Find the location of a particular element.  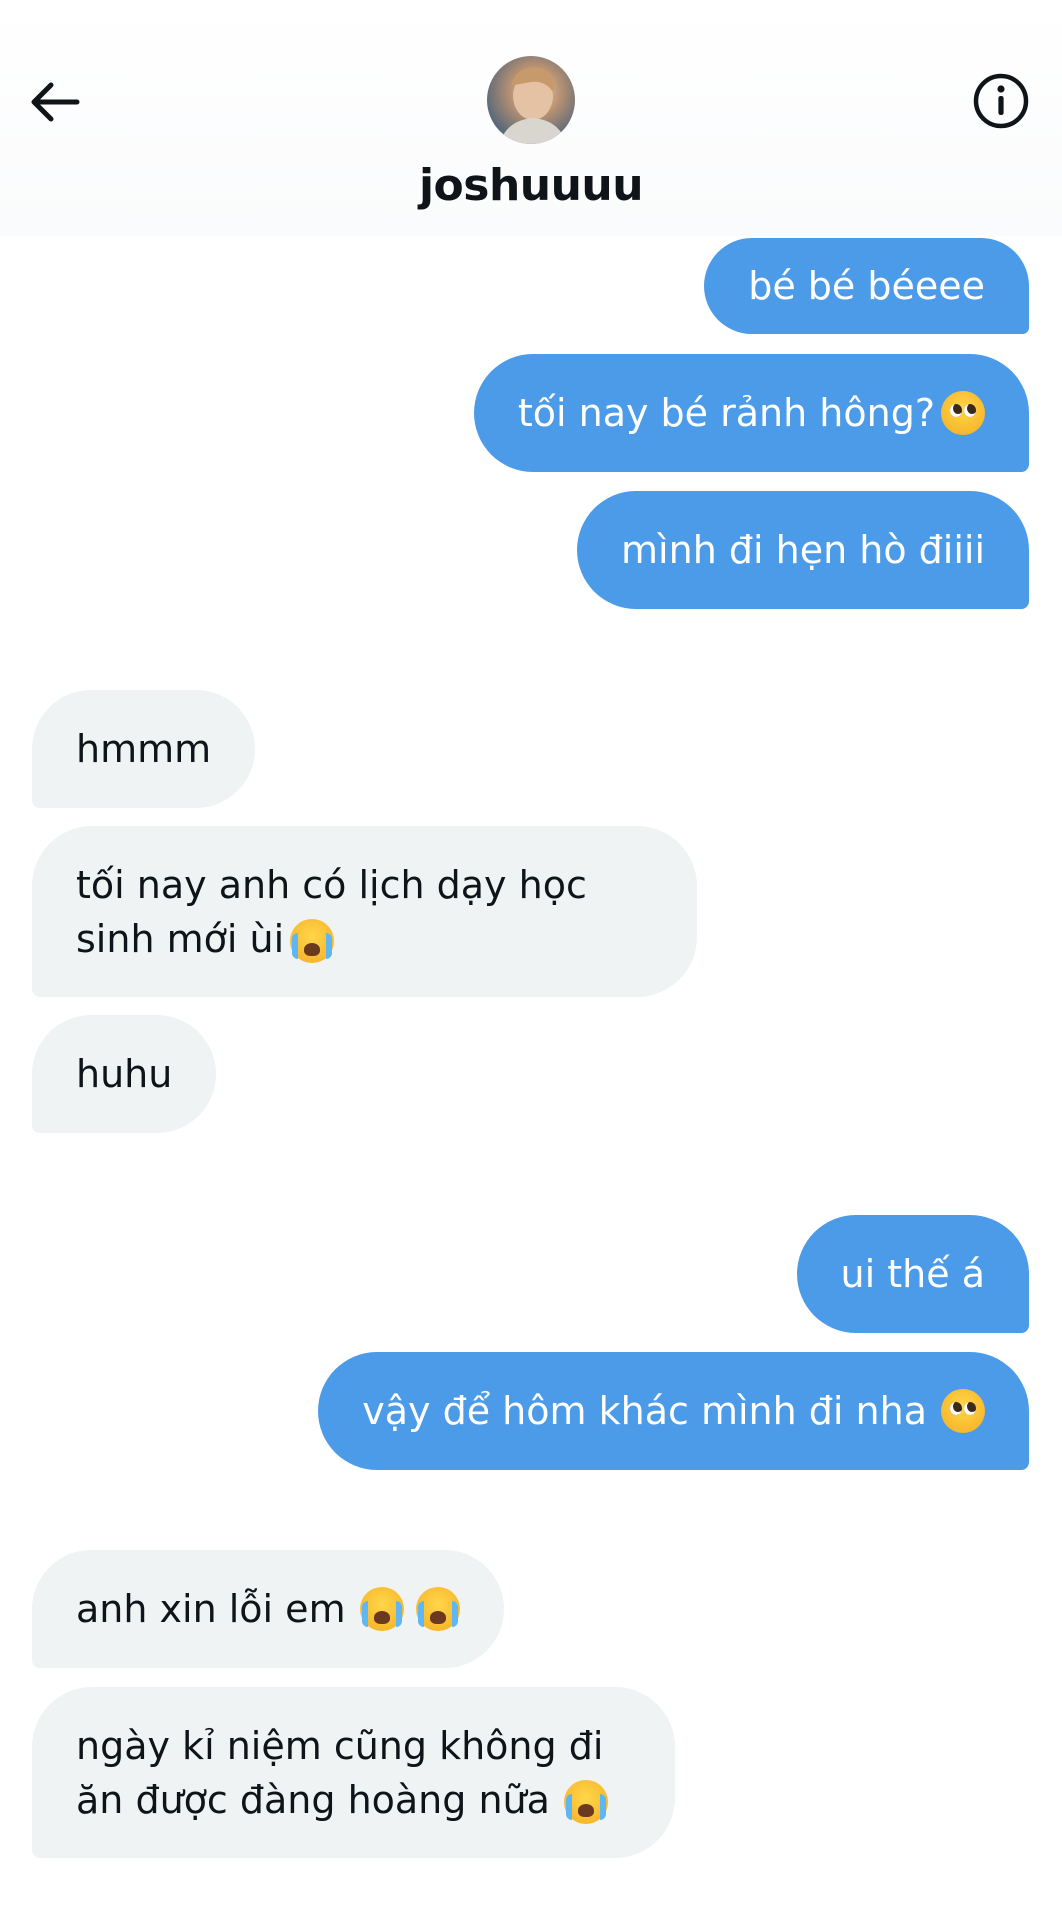

avatar-image is located at coordinates (533, 105).